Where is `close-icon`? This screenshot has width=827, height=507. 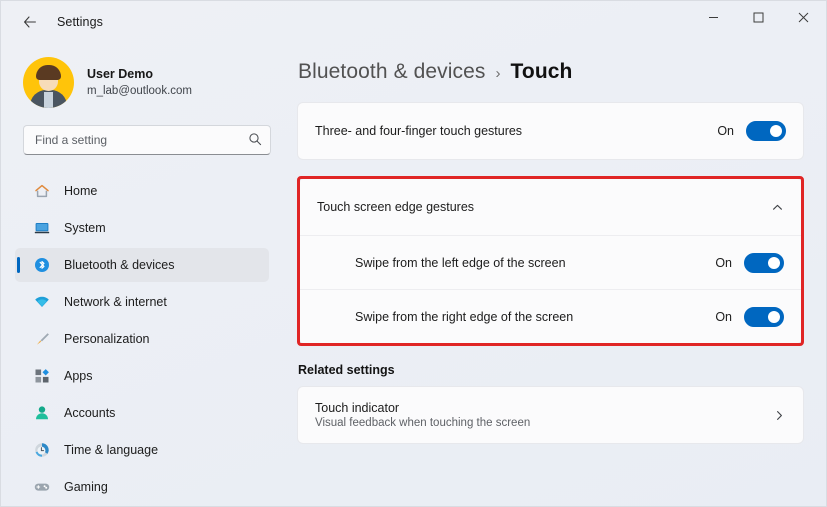
close-icon is located at coordinates (803, 17).